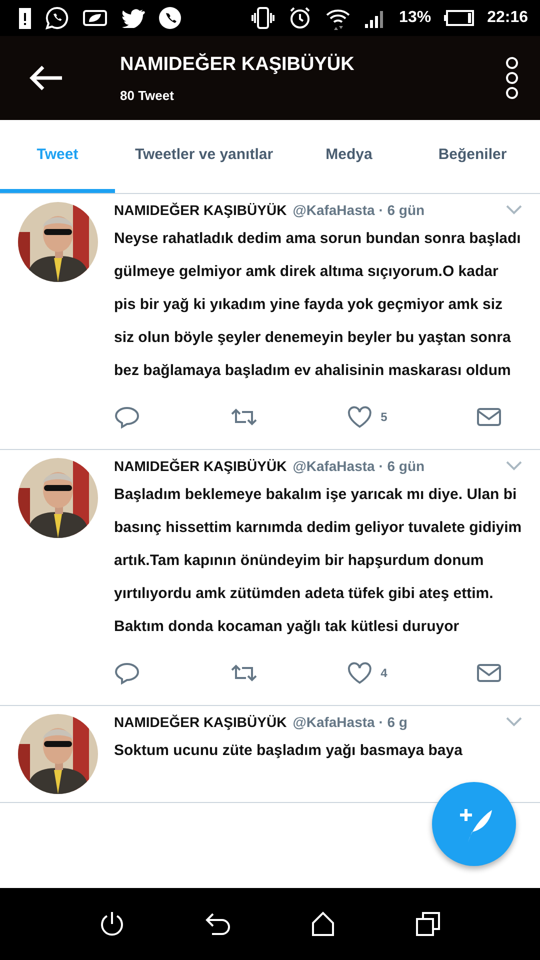  What do you see at coordinates (300, 18) in the screenshot?
I see `alarm-clock-icon` at bounding box center [300, 18].